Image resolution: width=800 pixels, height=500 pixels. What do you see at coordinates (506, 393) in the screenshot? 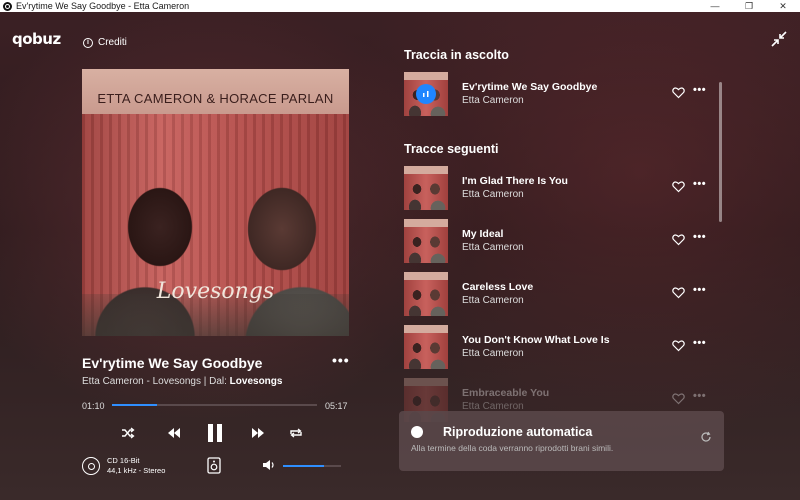
I see `track-title: Embraceable You` at bounding box center [506, 393].